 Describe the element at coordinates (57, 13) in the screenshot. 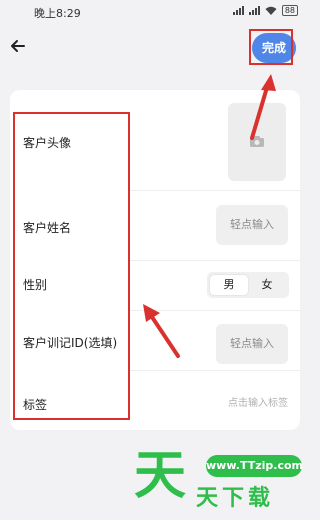

I see `status-time: 晚上8:29` at that location.